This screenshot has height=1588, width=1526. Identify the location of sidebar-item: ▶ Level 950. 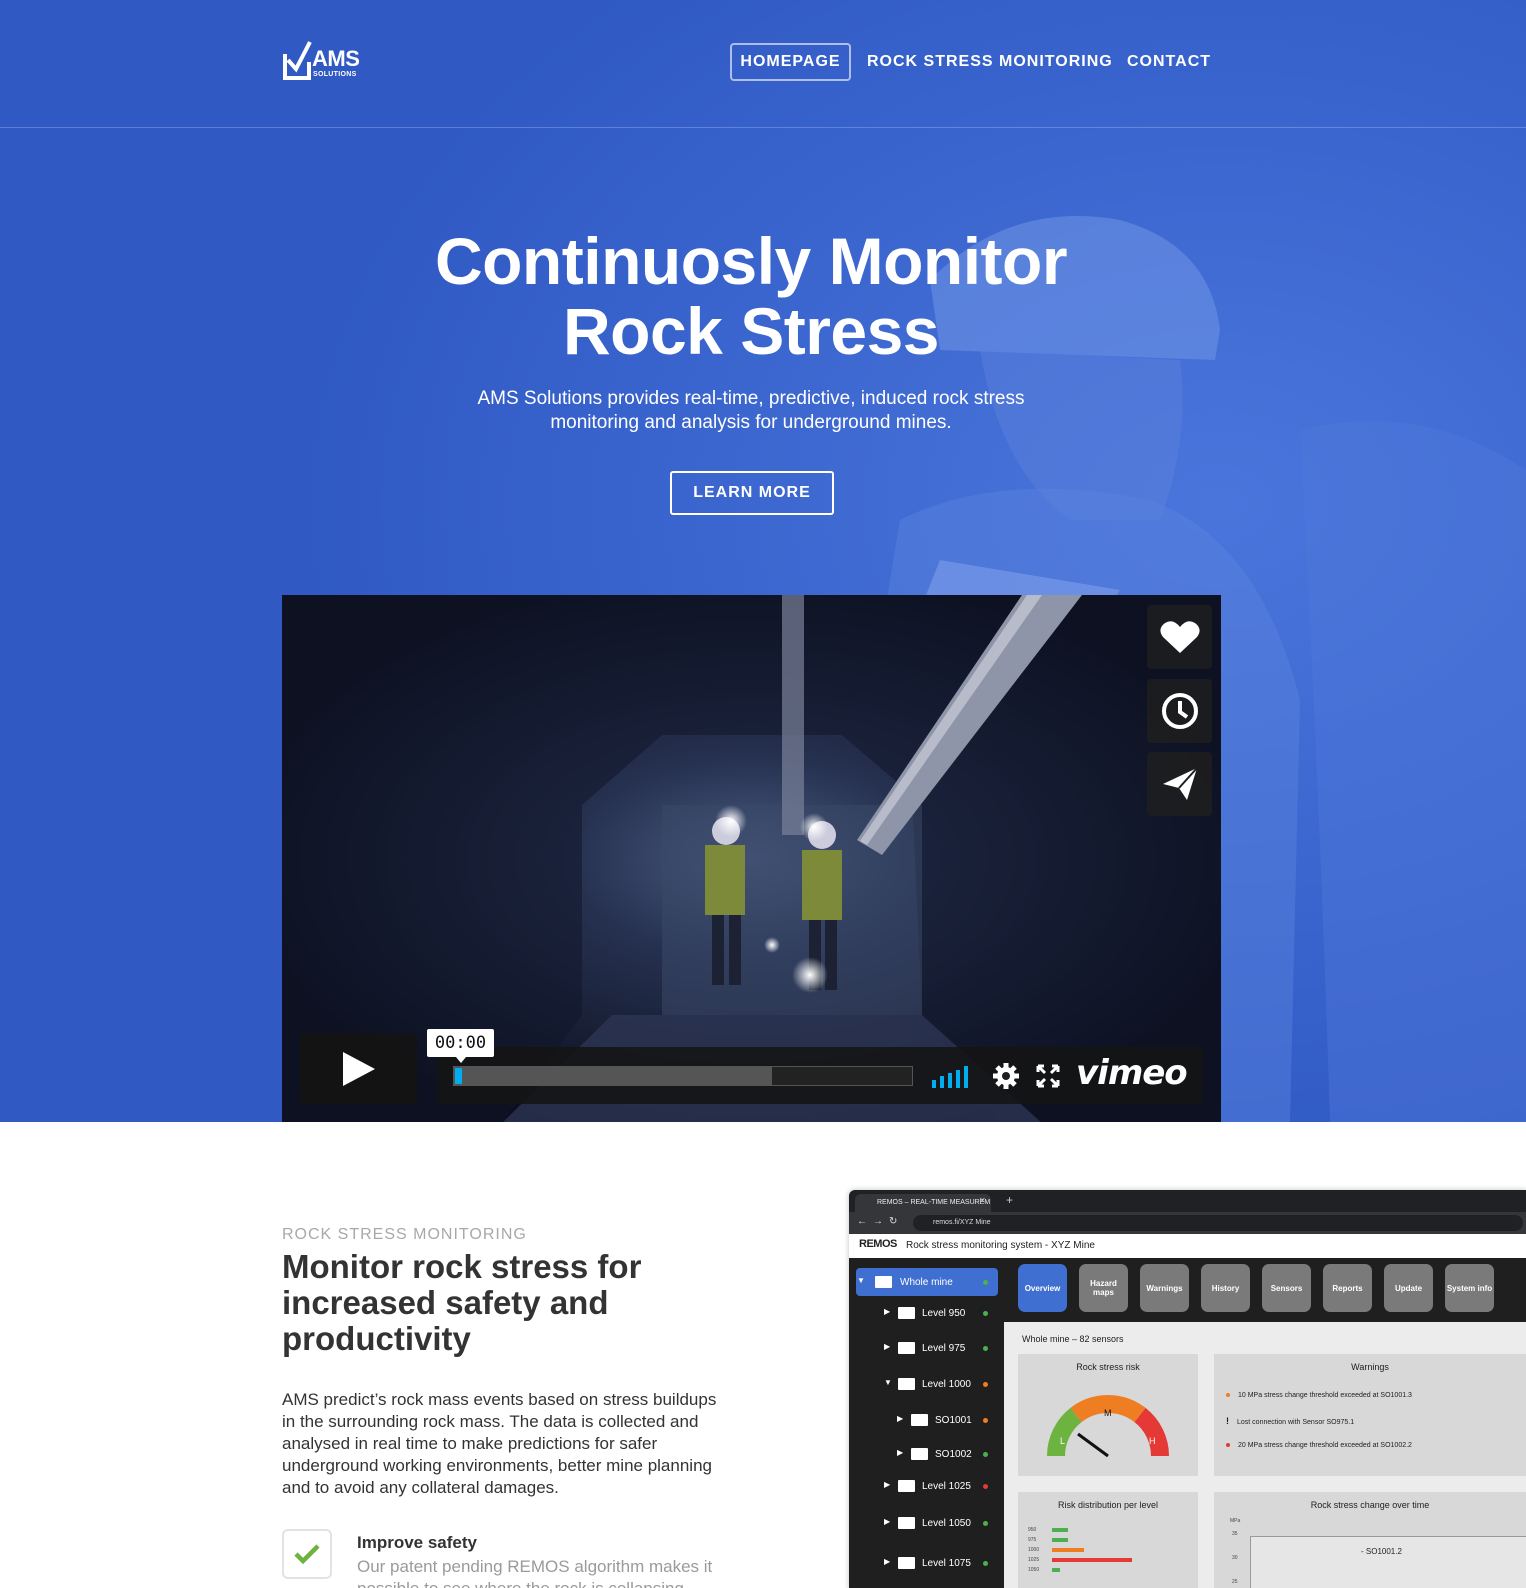
(926, 1313).